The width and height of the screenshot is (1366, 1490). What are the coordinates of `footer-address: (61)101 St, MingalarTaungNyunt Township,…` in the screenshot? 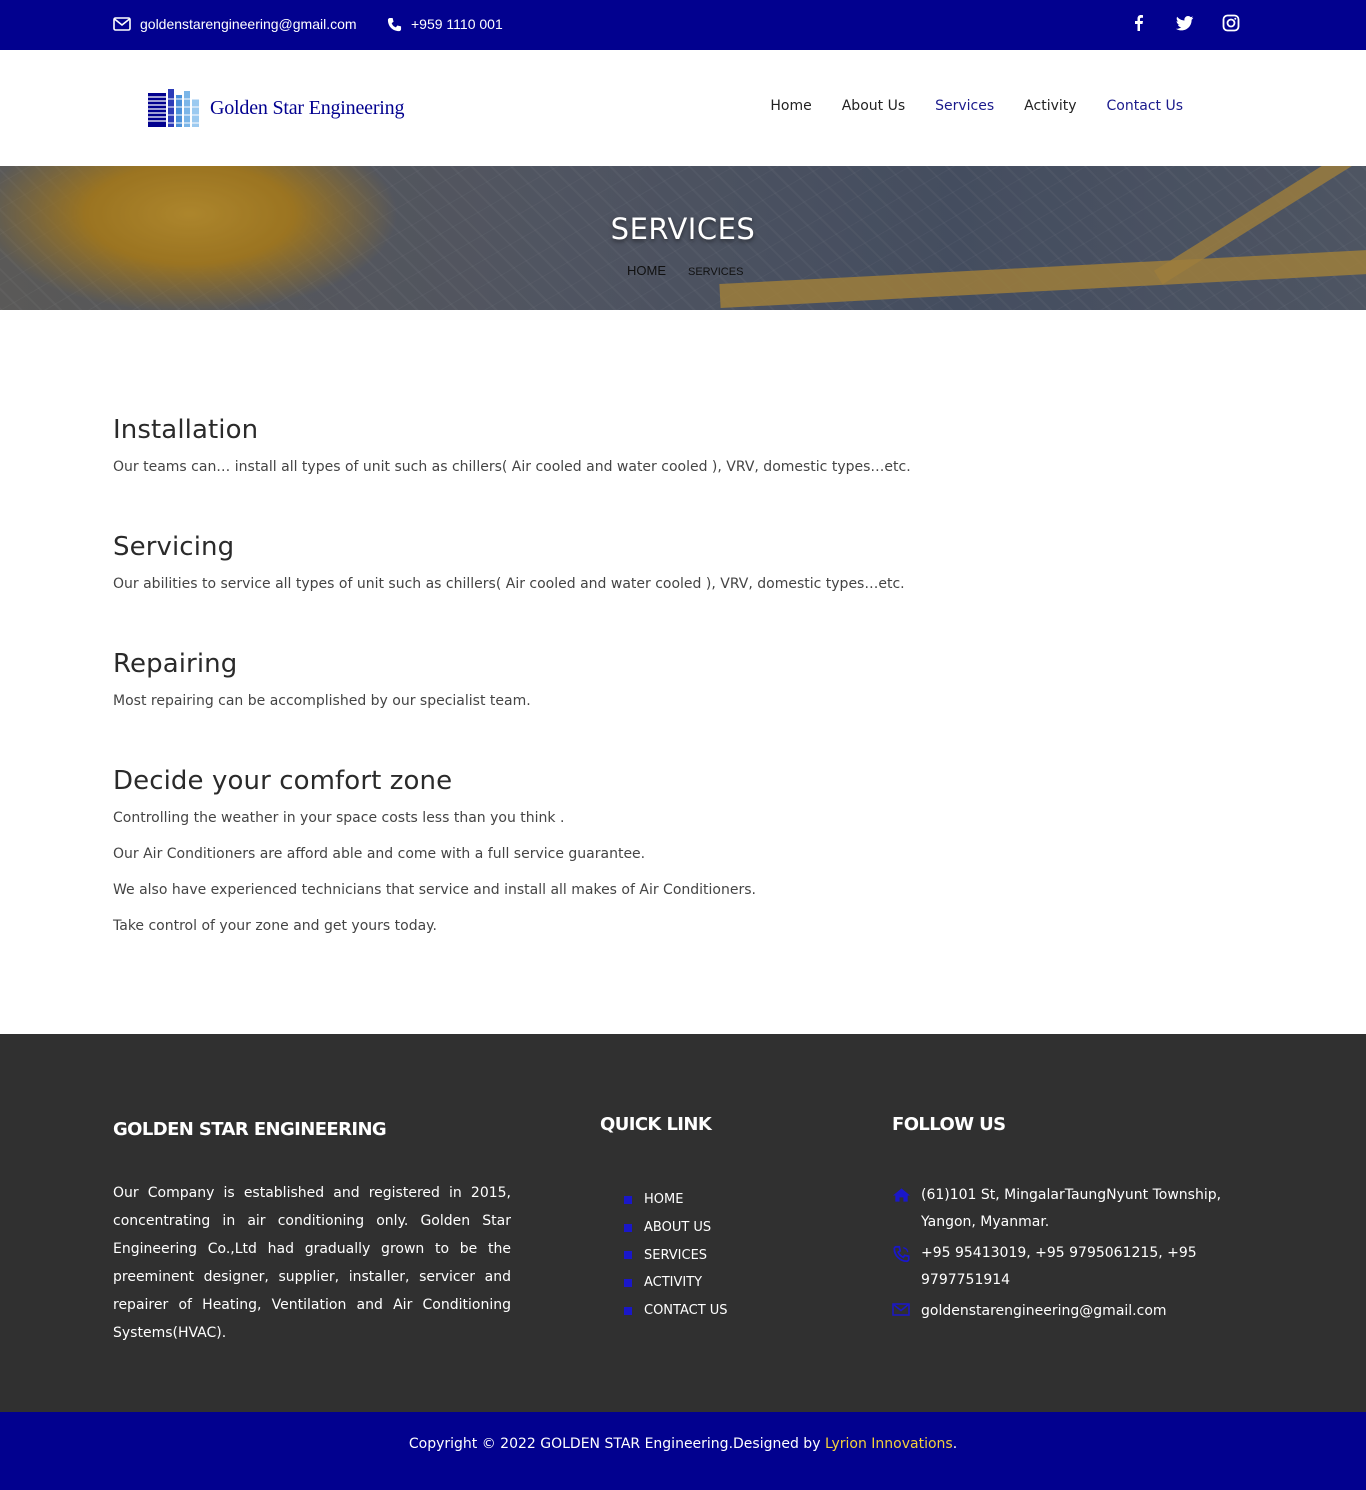 It's located at (1067, 1209).